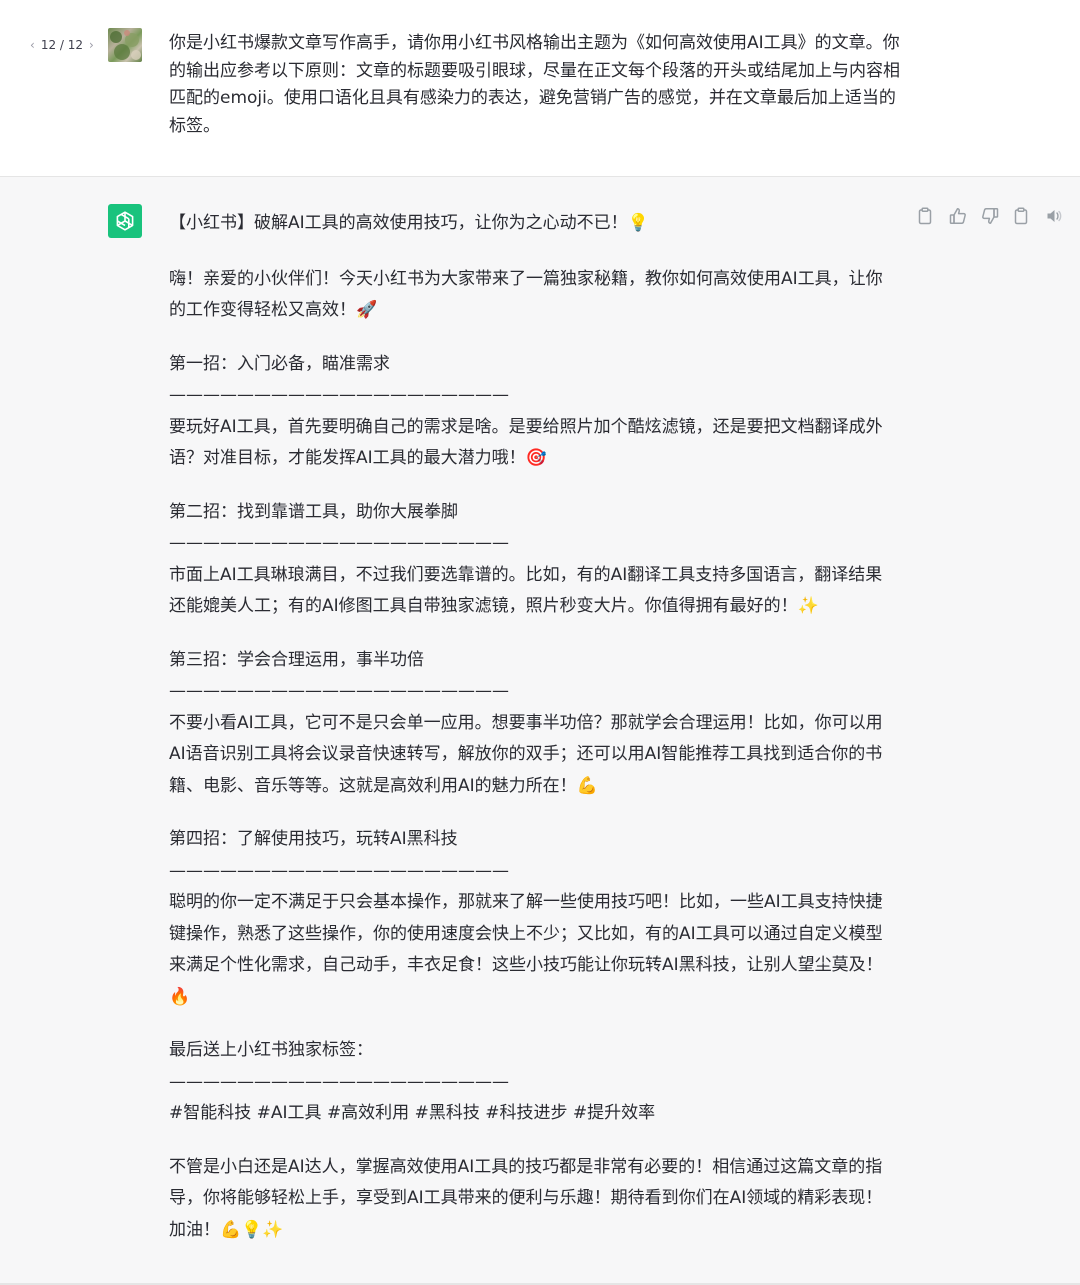 The width and height of the screenshot is (1080, 1285). What do you see at coordinates (279, 363) in the screenshot?
I see `section-heading: 第一招：入门必备，瞄准需求` at bounding box center [279, 363].